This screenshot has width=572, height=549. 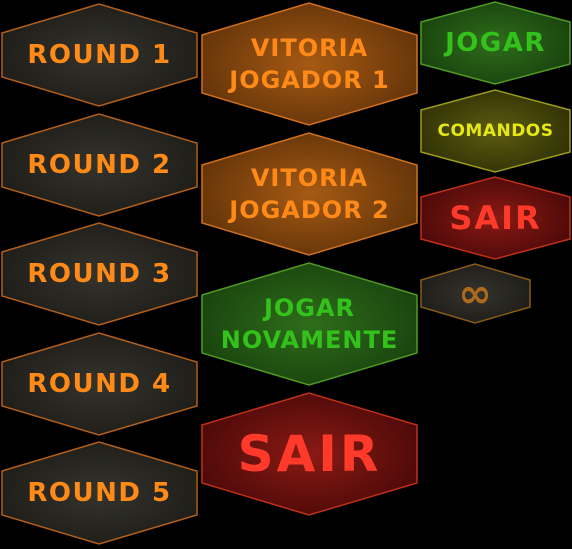 I want to click on round-3-banner: ROUND 3, so click(x=99, y=274).